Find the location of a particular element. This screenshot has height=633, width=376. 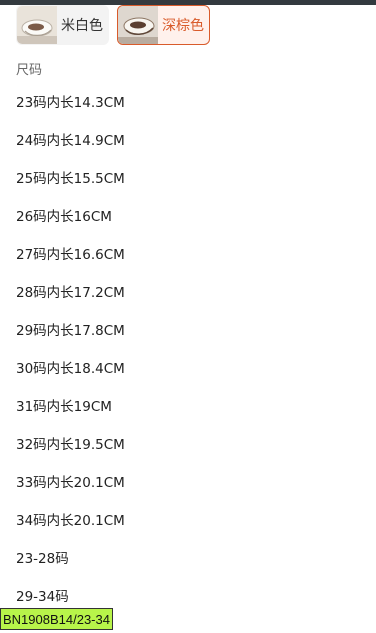

color-option-off-white: 米白色 is located at coordinates (62, 25).